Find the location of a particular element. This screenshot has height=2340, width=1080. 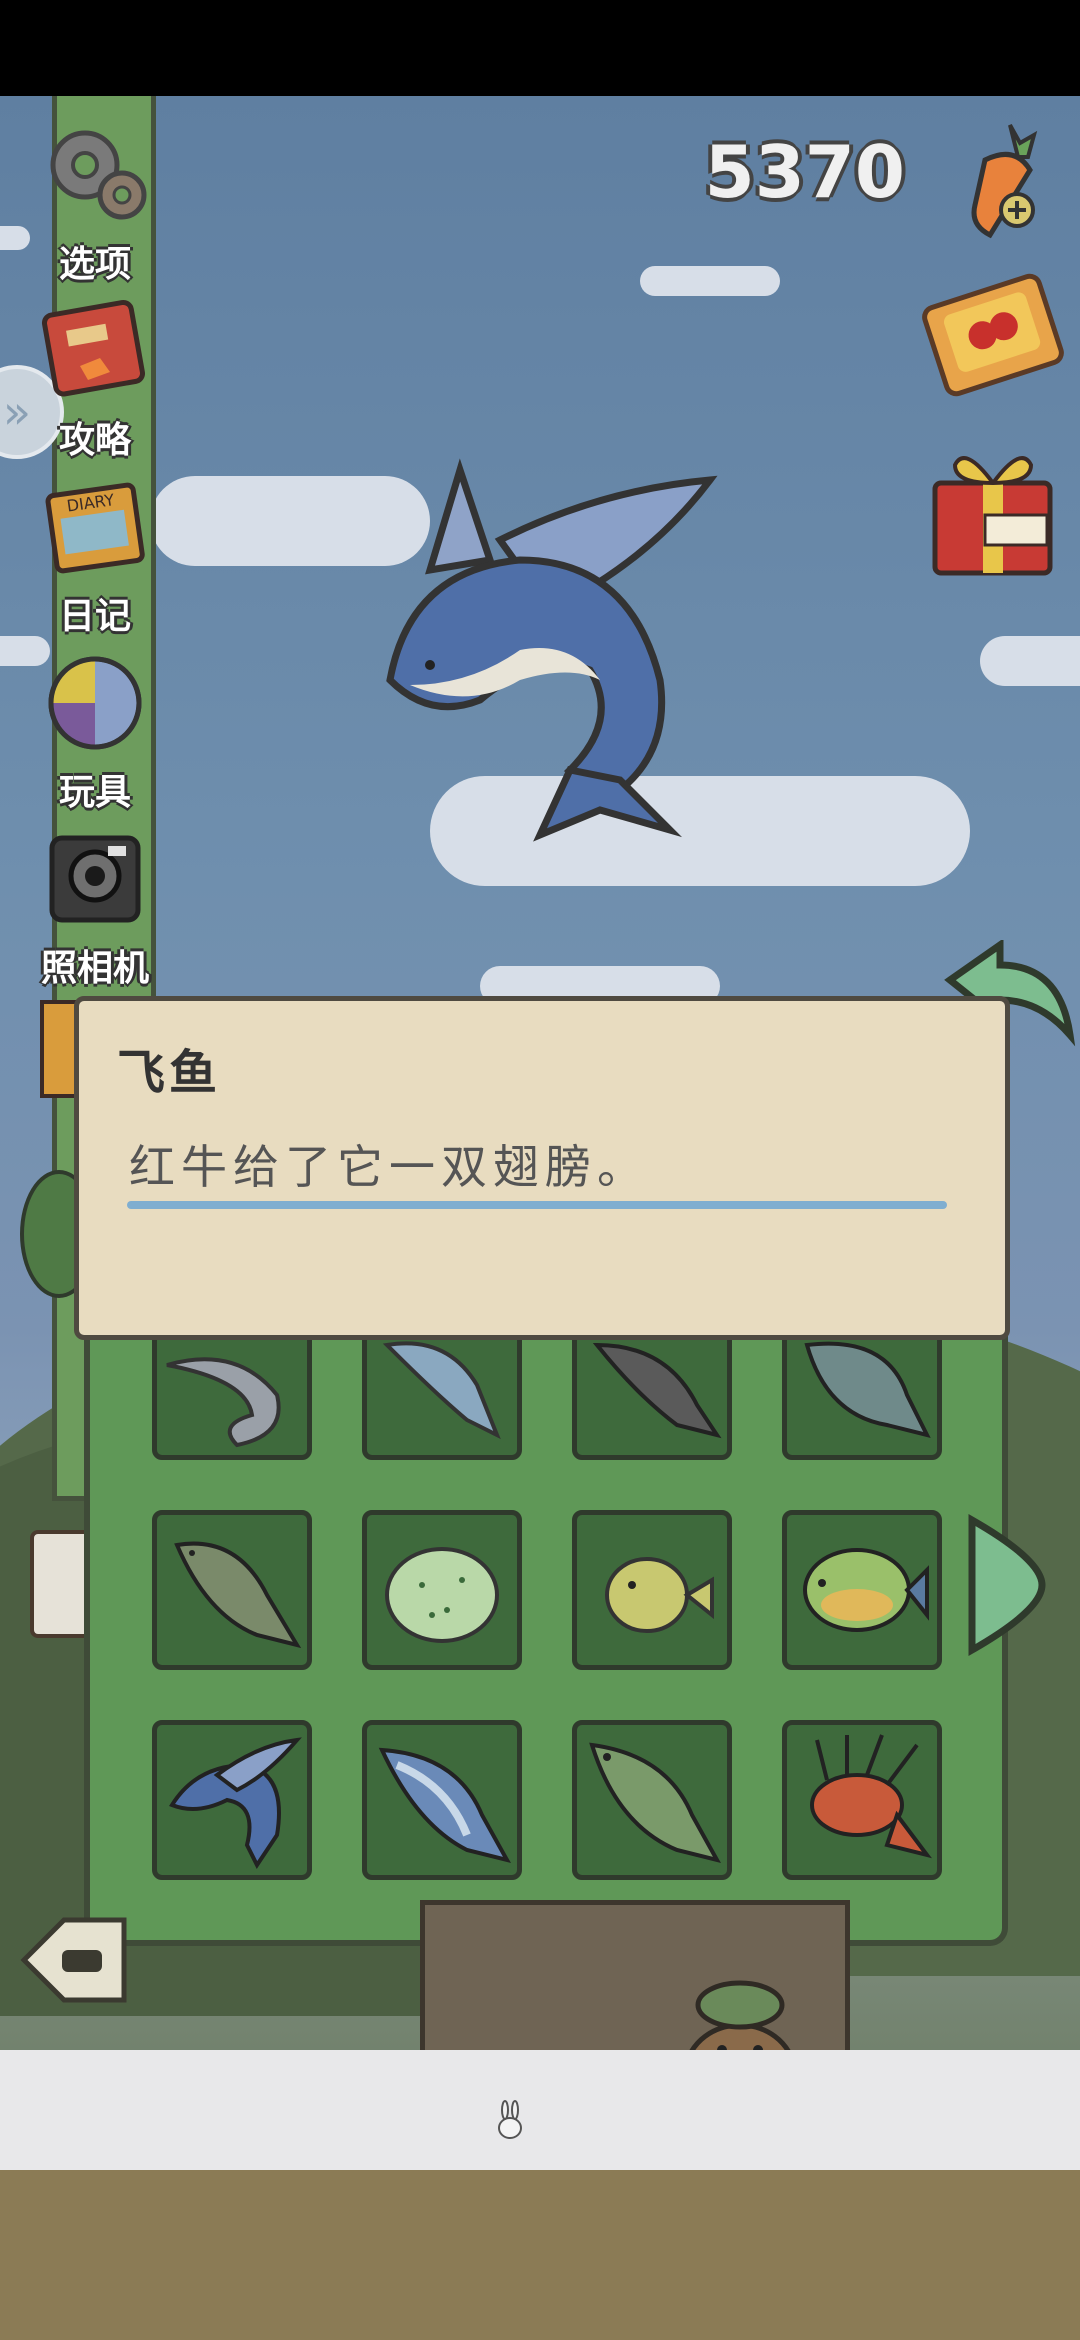

menu-item-diary: DIARY 日记 is located at coordinates (95, 557).